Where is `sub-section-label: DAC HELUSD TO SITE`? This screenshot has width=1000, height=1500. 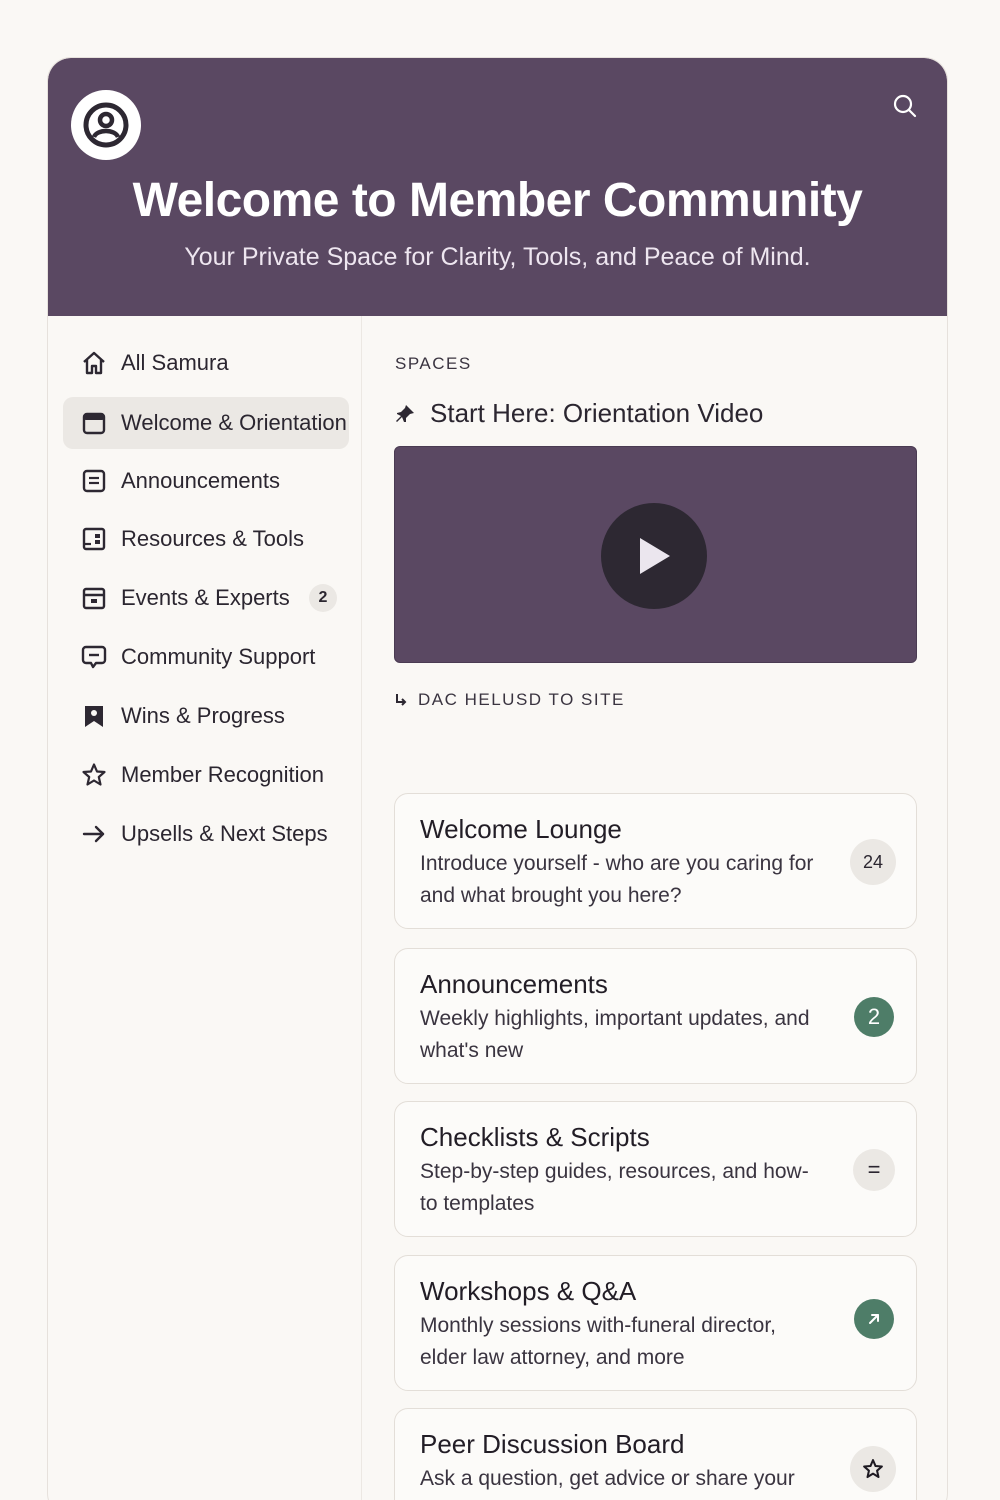
sub-section-label: DAC HELUSD TO SITE is located at coordinates (509, 700).